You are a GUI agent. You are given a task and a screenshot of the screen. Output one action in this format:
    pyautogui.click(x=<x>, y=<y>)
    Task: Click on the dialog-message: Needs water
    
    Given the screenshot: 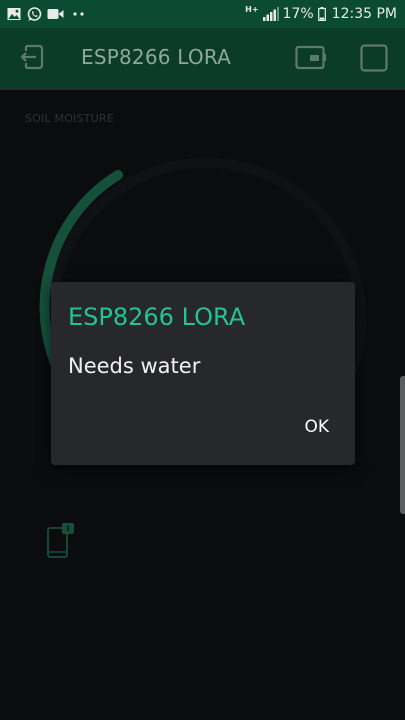 What is the action you would take?
    pyautogui.click(x=134, y=366)
    